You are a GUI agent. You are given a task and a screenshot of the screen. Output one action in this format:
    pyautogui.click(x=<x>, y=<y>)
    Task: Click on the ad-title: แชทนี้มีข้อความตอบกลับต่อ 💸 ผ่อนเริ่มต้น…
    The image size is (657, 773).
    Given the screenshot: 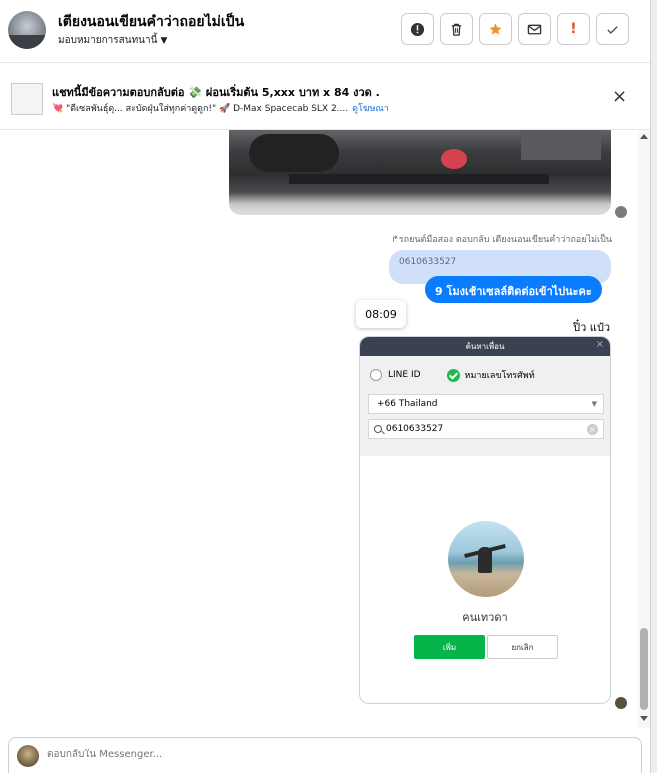 What is the action you would take?
    pyautogui.click(x=216, y=92)
    